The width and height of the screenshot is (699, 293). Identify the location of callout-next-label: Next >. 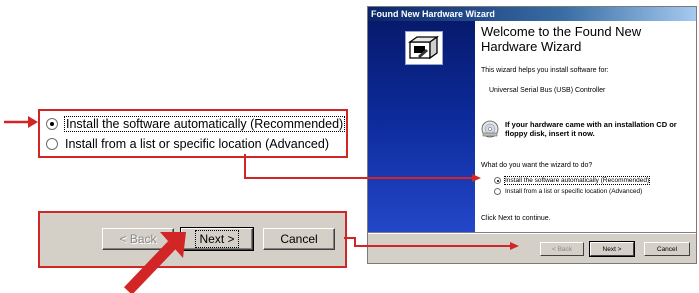
(217, 239).